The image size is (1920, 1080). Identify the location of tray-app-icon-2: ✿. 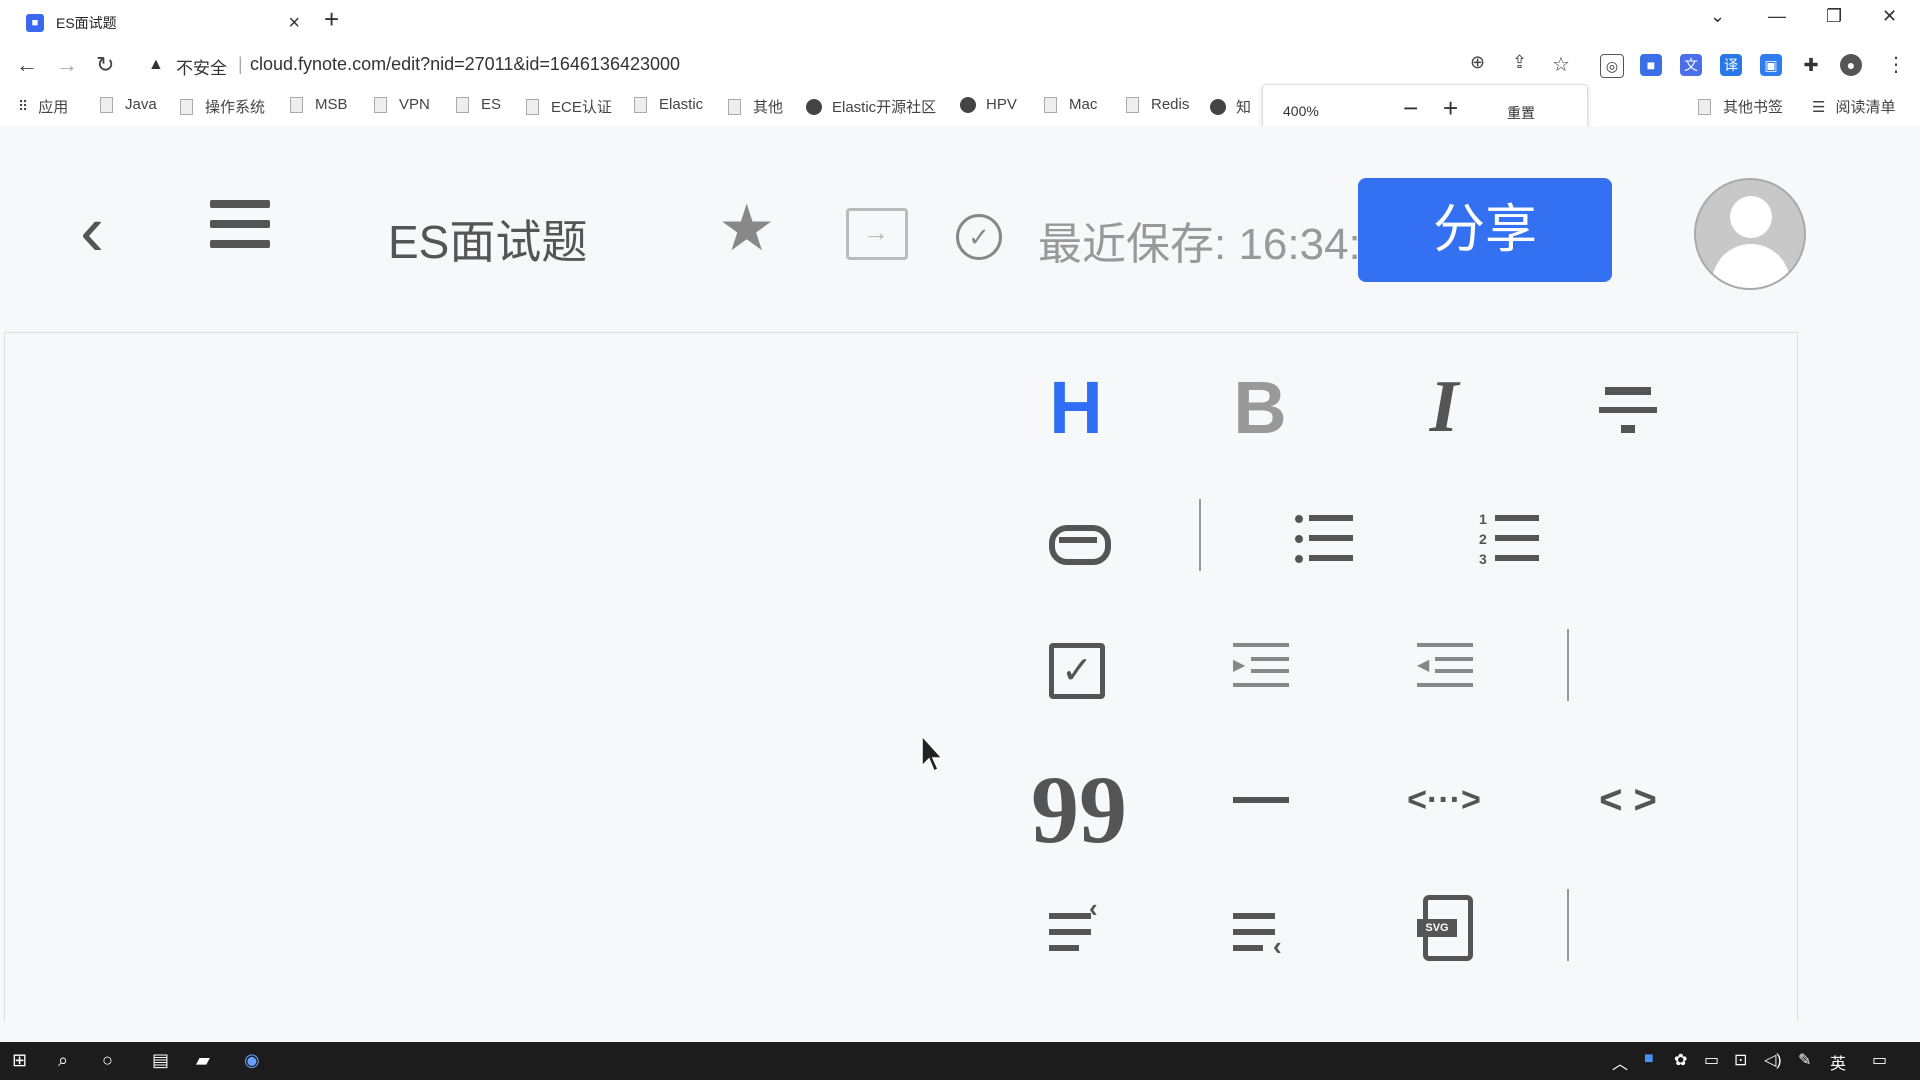
(1680, 1060).